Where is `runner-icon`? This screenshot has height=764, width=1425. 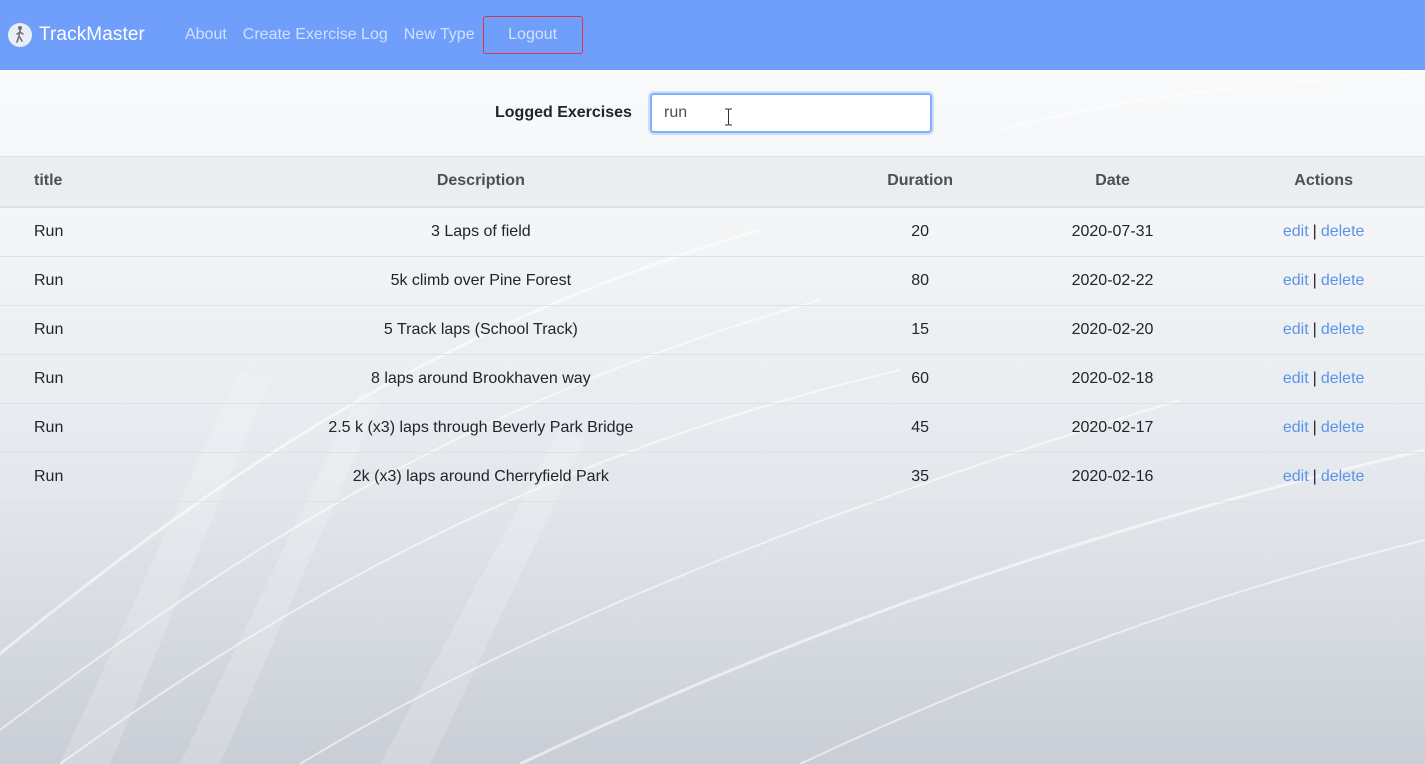
runner-icon is located at coordinates (20, 35).